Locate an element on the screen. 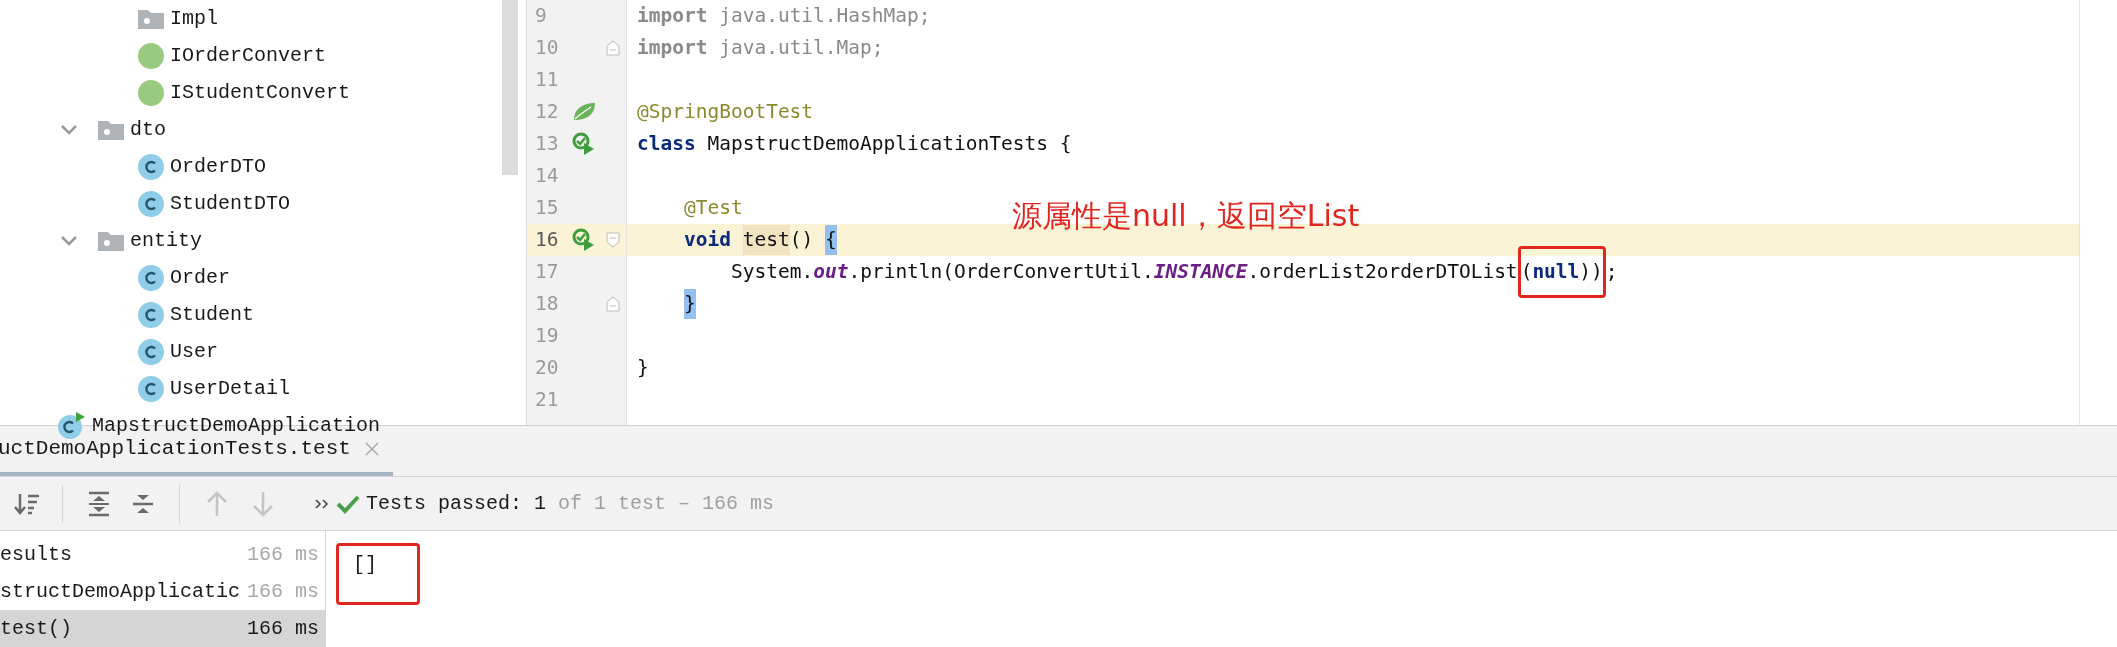 The width and height of the screenshot is (2117, 647). close-icon is located at coordinates (371, 449).